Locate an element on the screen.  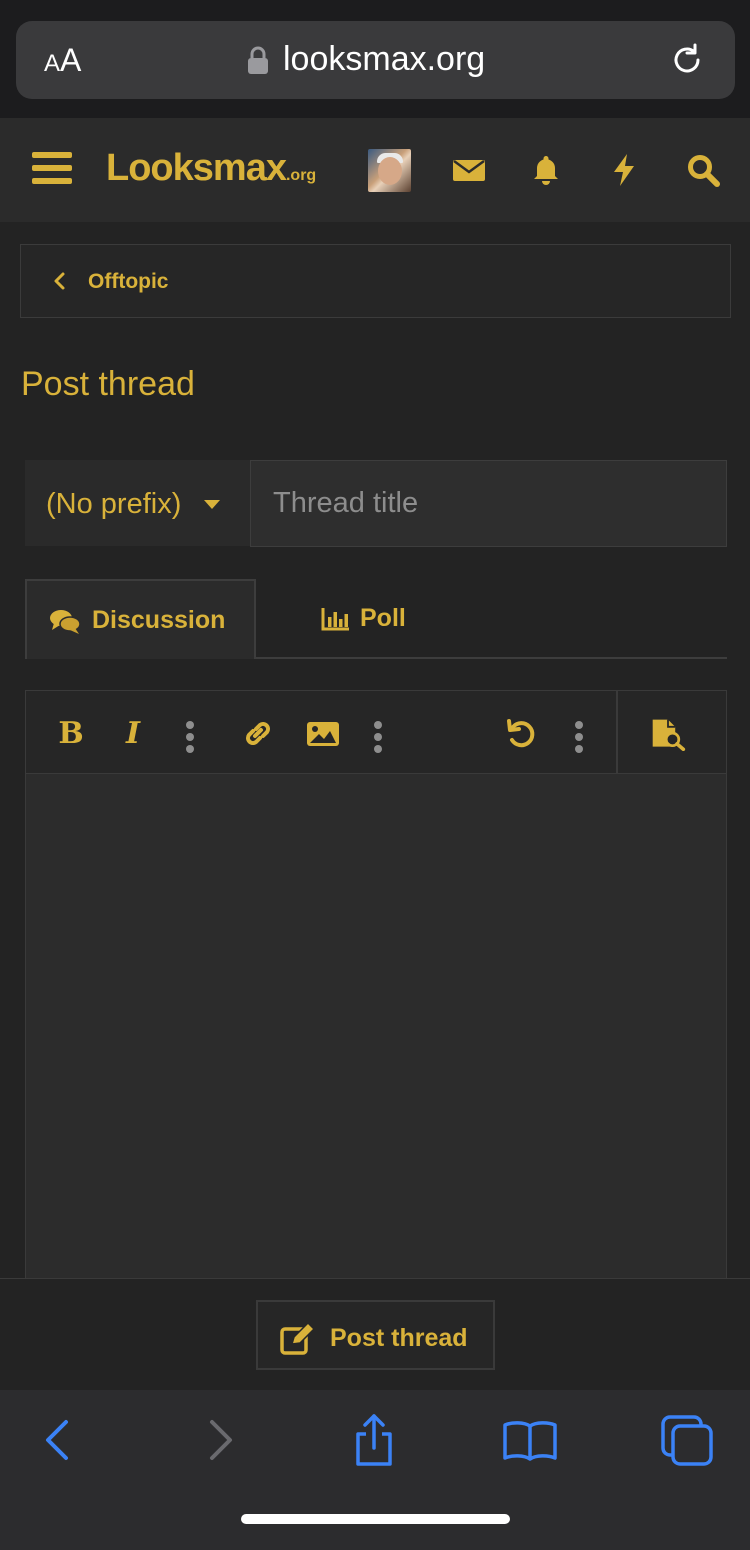
envelope-icon is located at coordinates (469, 170).